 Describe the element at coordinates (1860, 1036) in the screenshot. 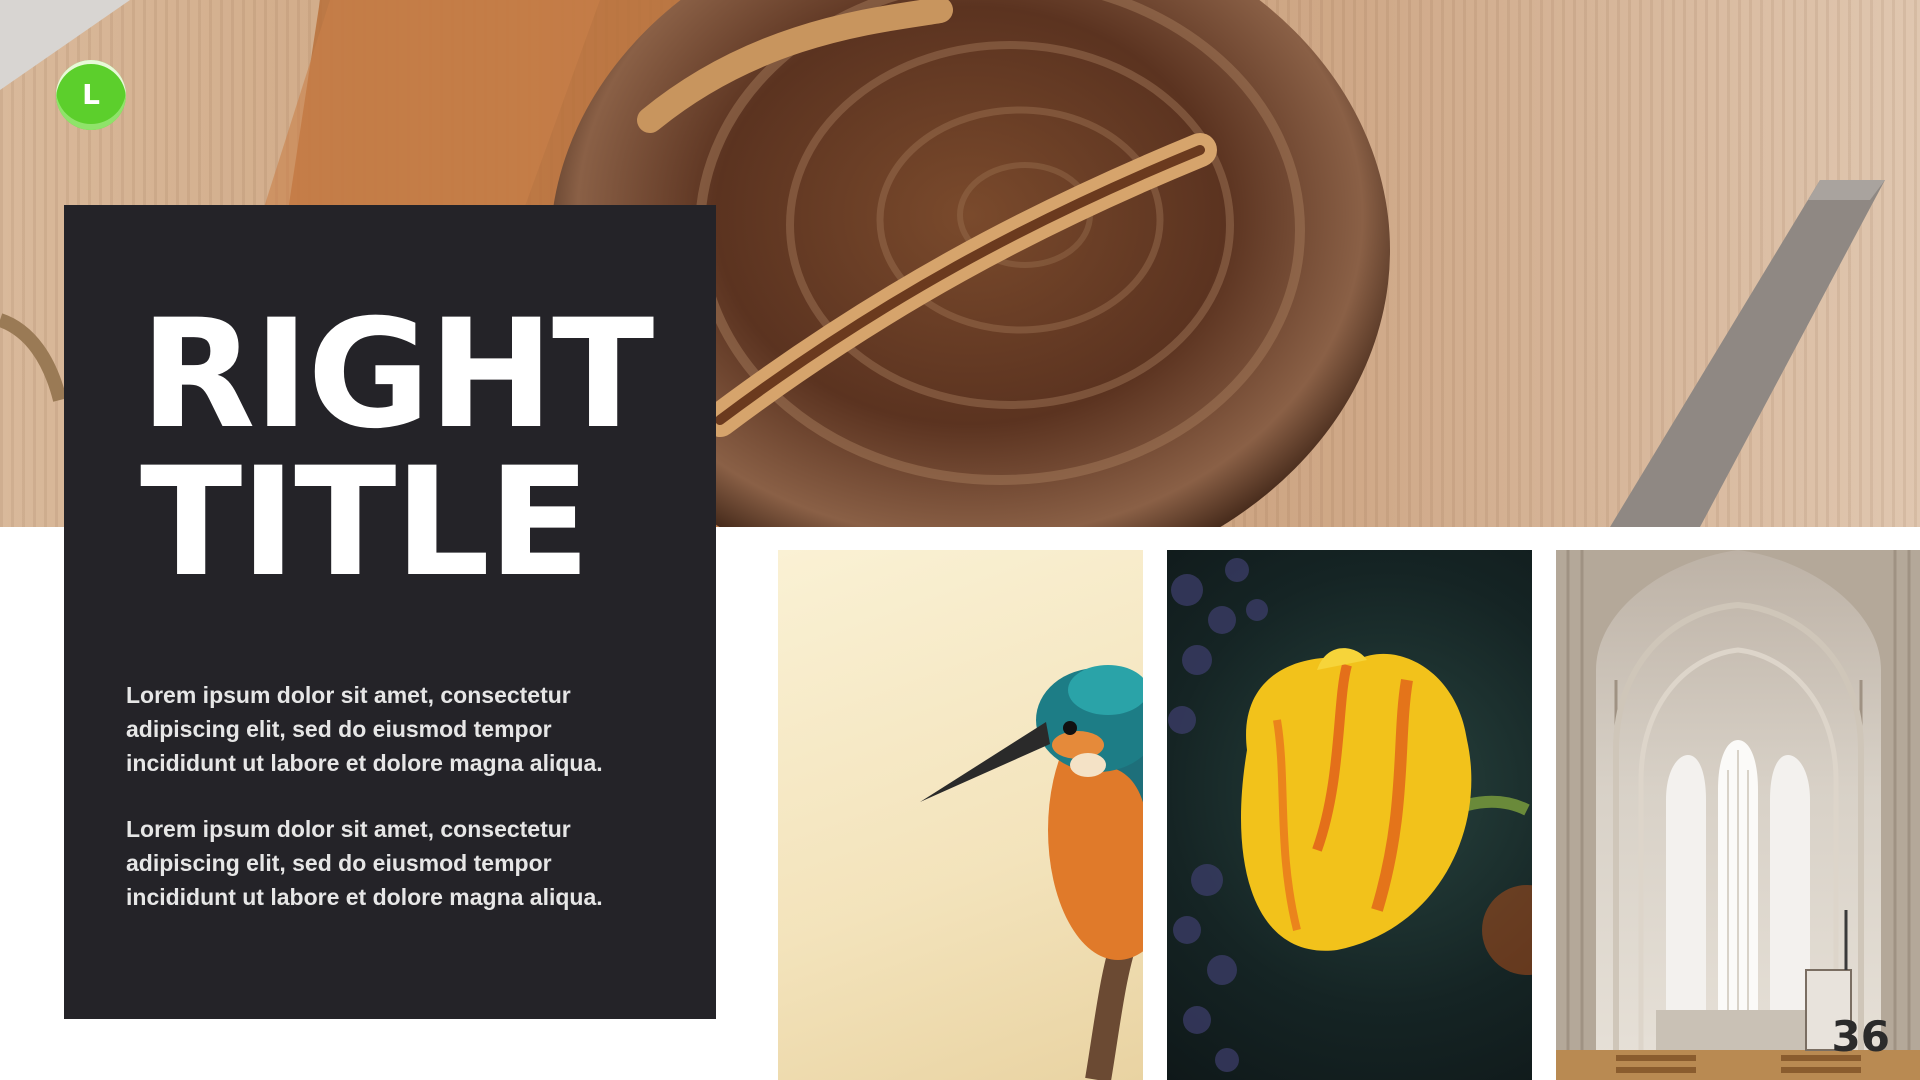

I see `slide-number: 36` at that location.